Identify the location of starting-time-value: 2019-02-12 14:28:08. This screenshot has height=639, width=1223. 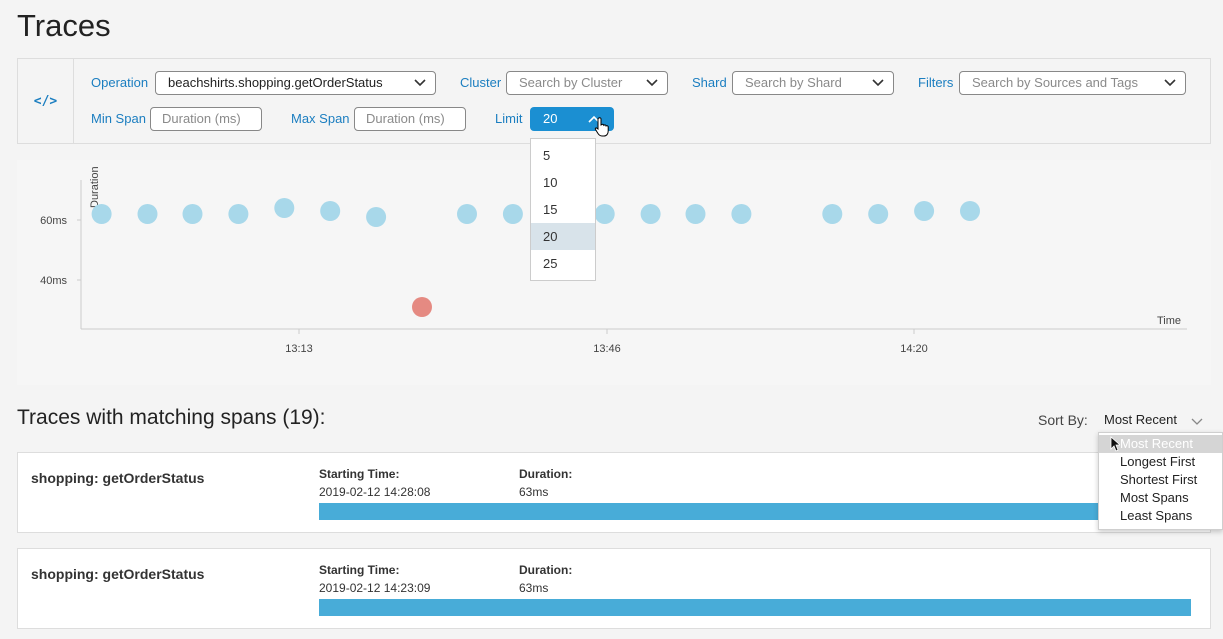
(375, 492).